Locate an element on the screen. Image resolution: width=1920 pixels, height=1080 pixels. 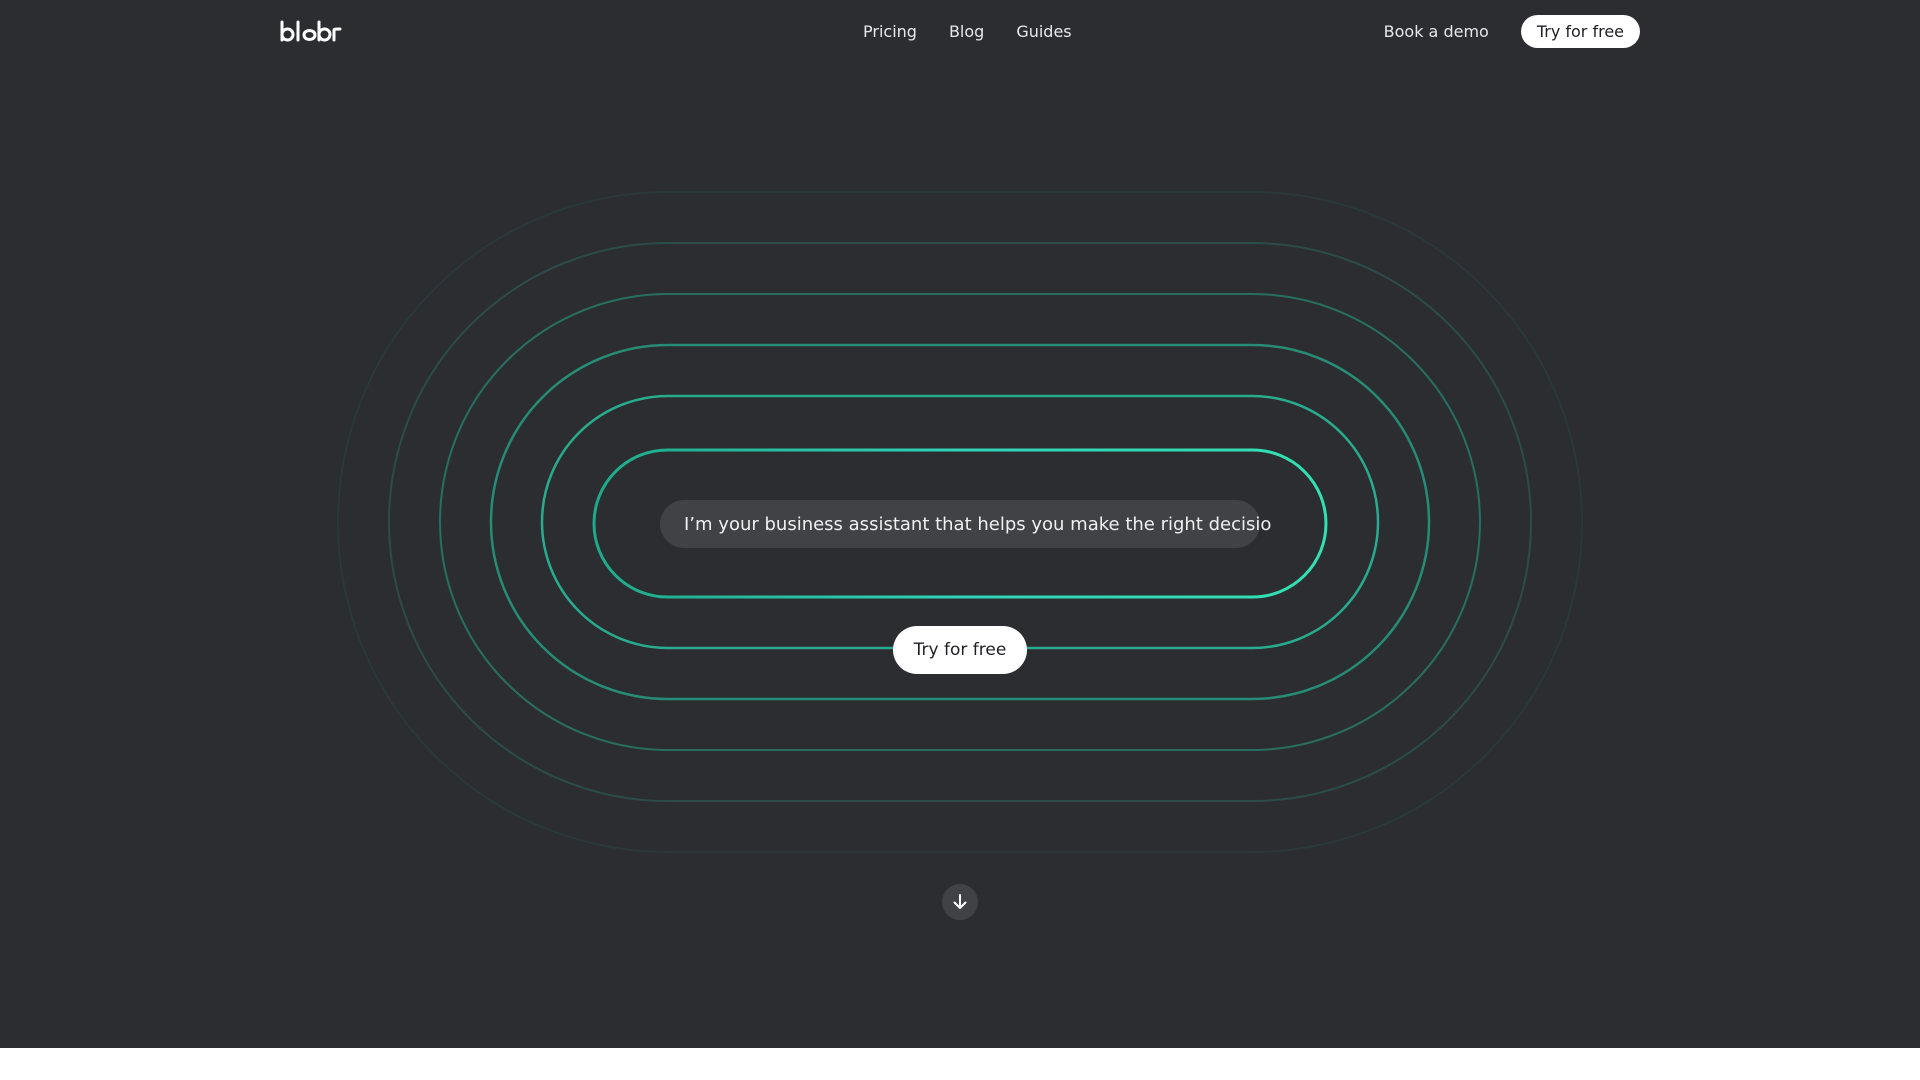
blobr-logo is located at coordinates (311, 32).